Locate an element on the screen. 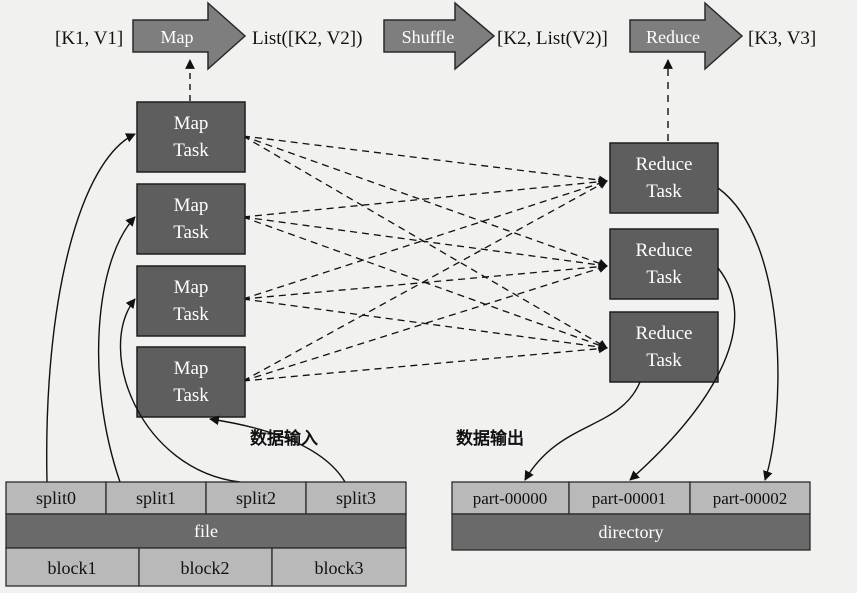  map-arrow-label: Map is located at coordinates (177, 37).